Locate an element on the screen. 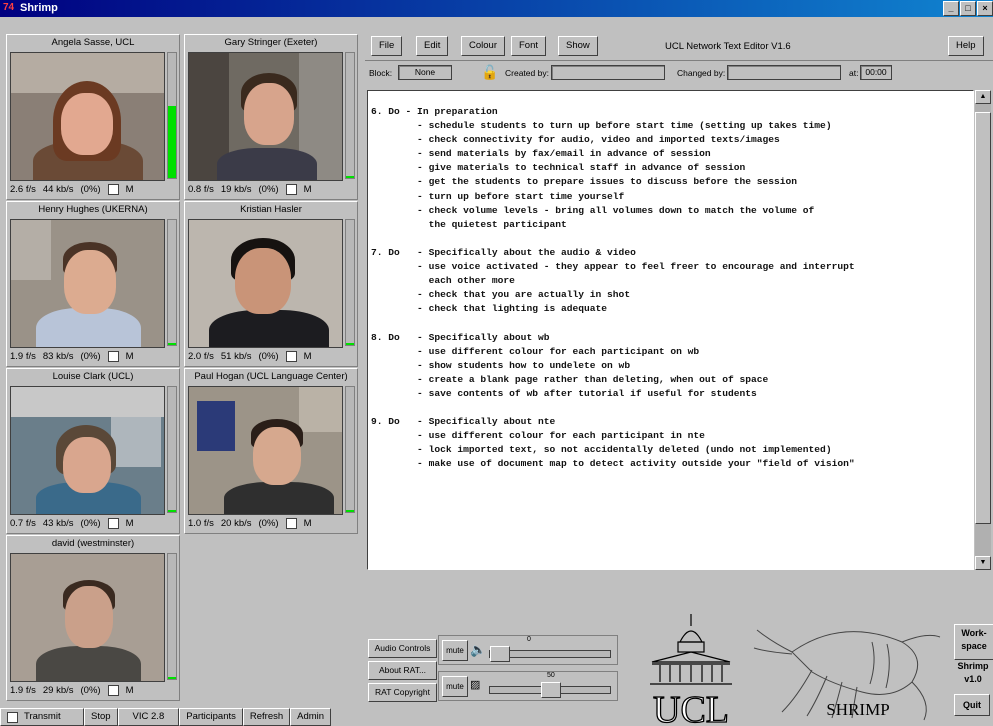 Image resolution: width=993 pixels, height=726 pixels. show-menu: Show is located at coordinates (578, 46).